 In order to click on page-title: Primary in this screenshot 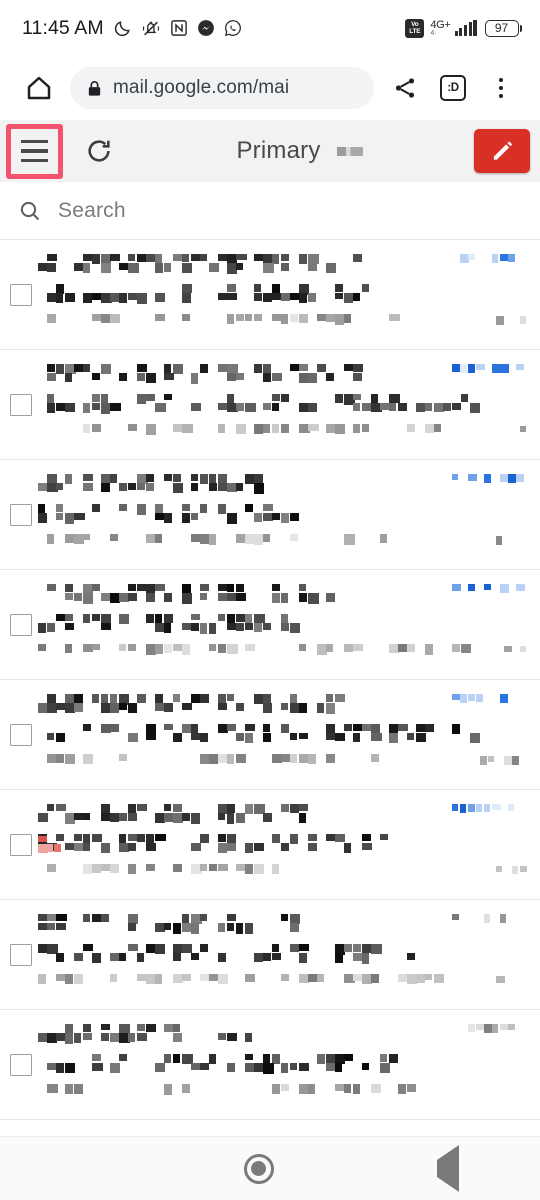, I will do `click(278, 150)`.